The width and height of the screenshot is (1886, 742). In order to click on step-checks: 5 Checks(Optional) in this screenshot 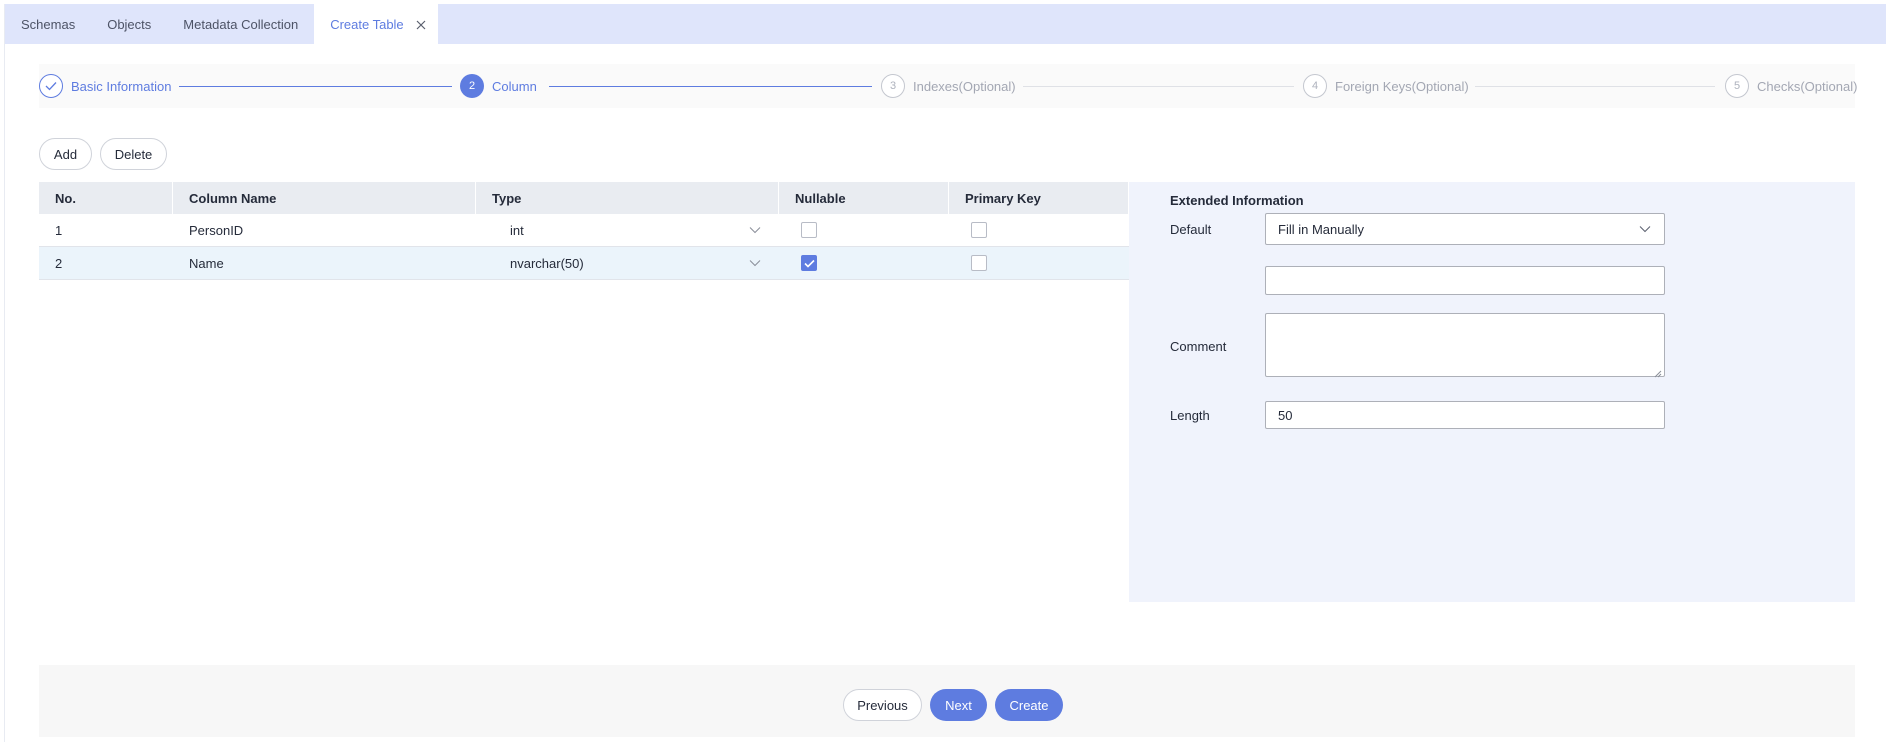, I will do `click(1791, 86)`.